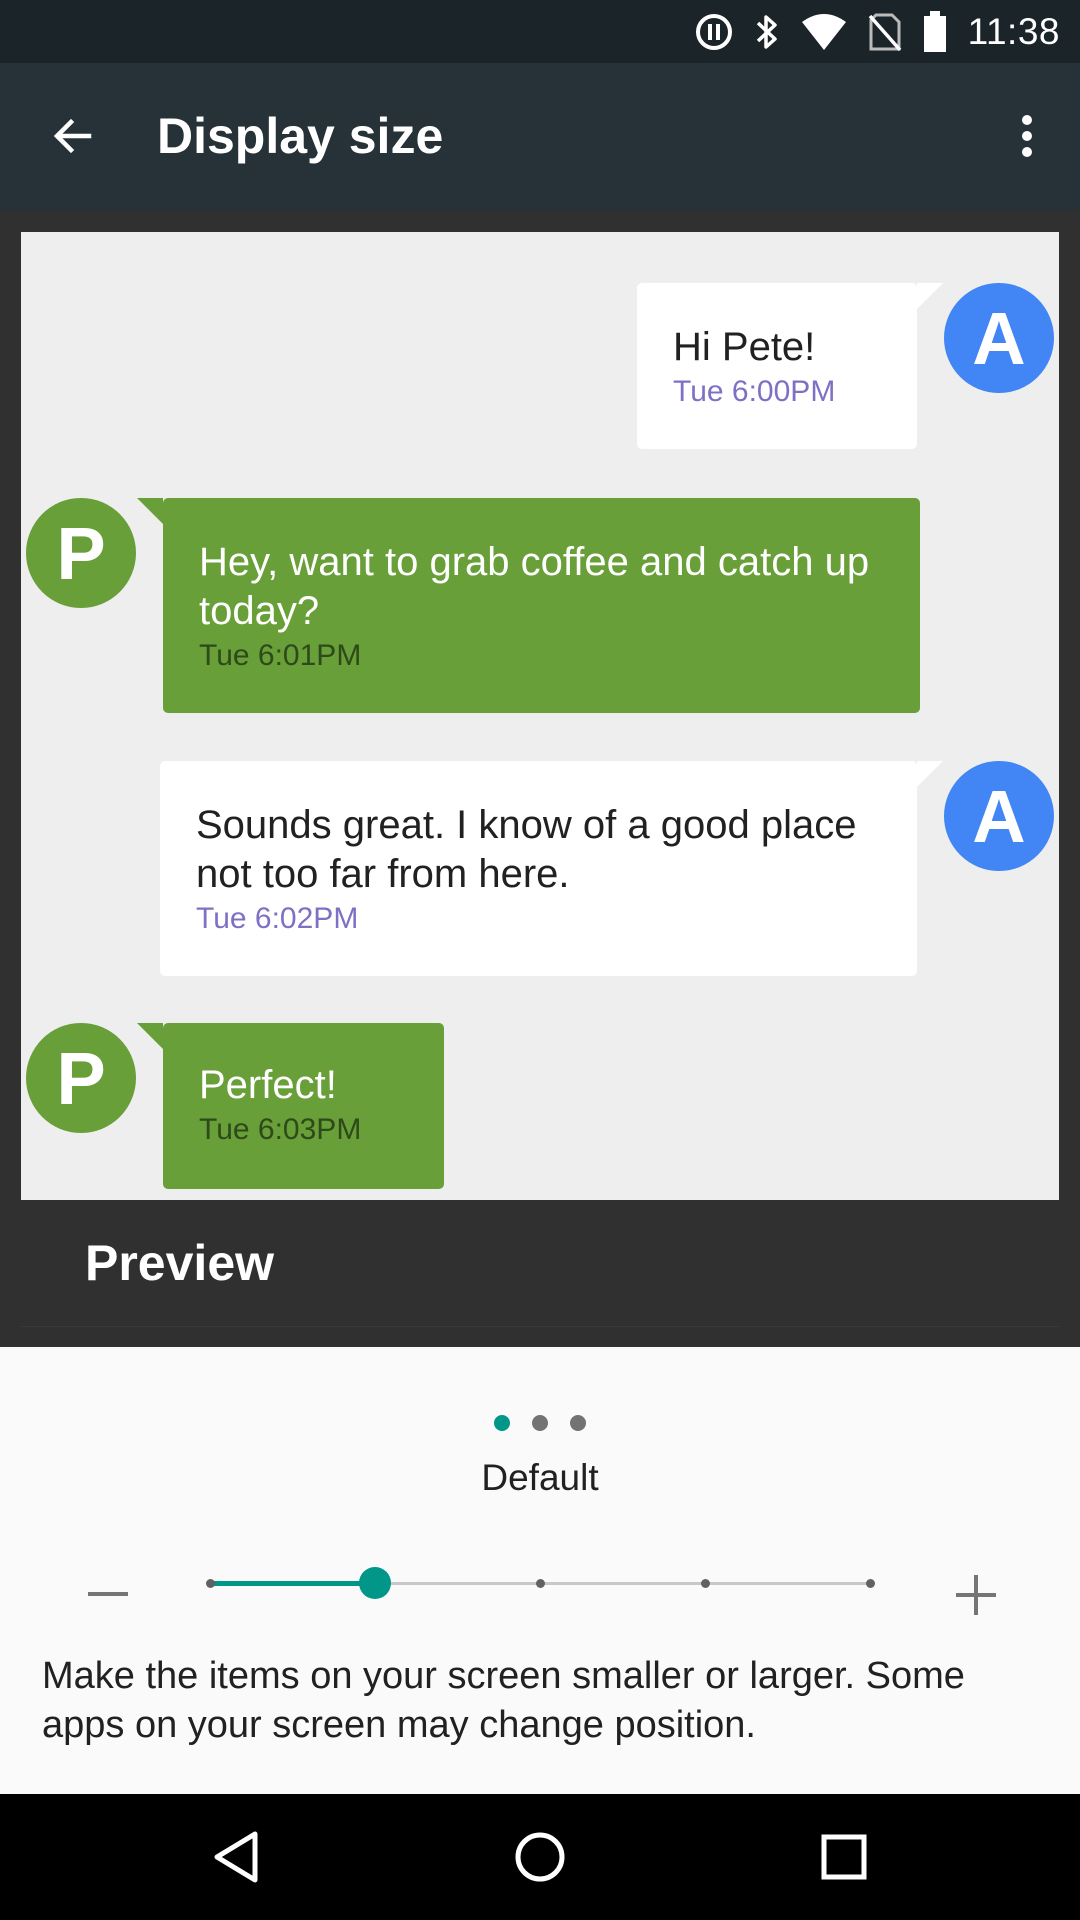  What do you see at coordinates (754, 391) in the screenshot?
I see `message-time: Tue 6:00PM` at bounding box center [754, 391].